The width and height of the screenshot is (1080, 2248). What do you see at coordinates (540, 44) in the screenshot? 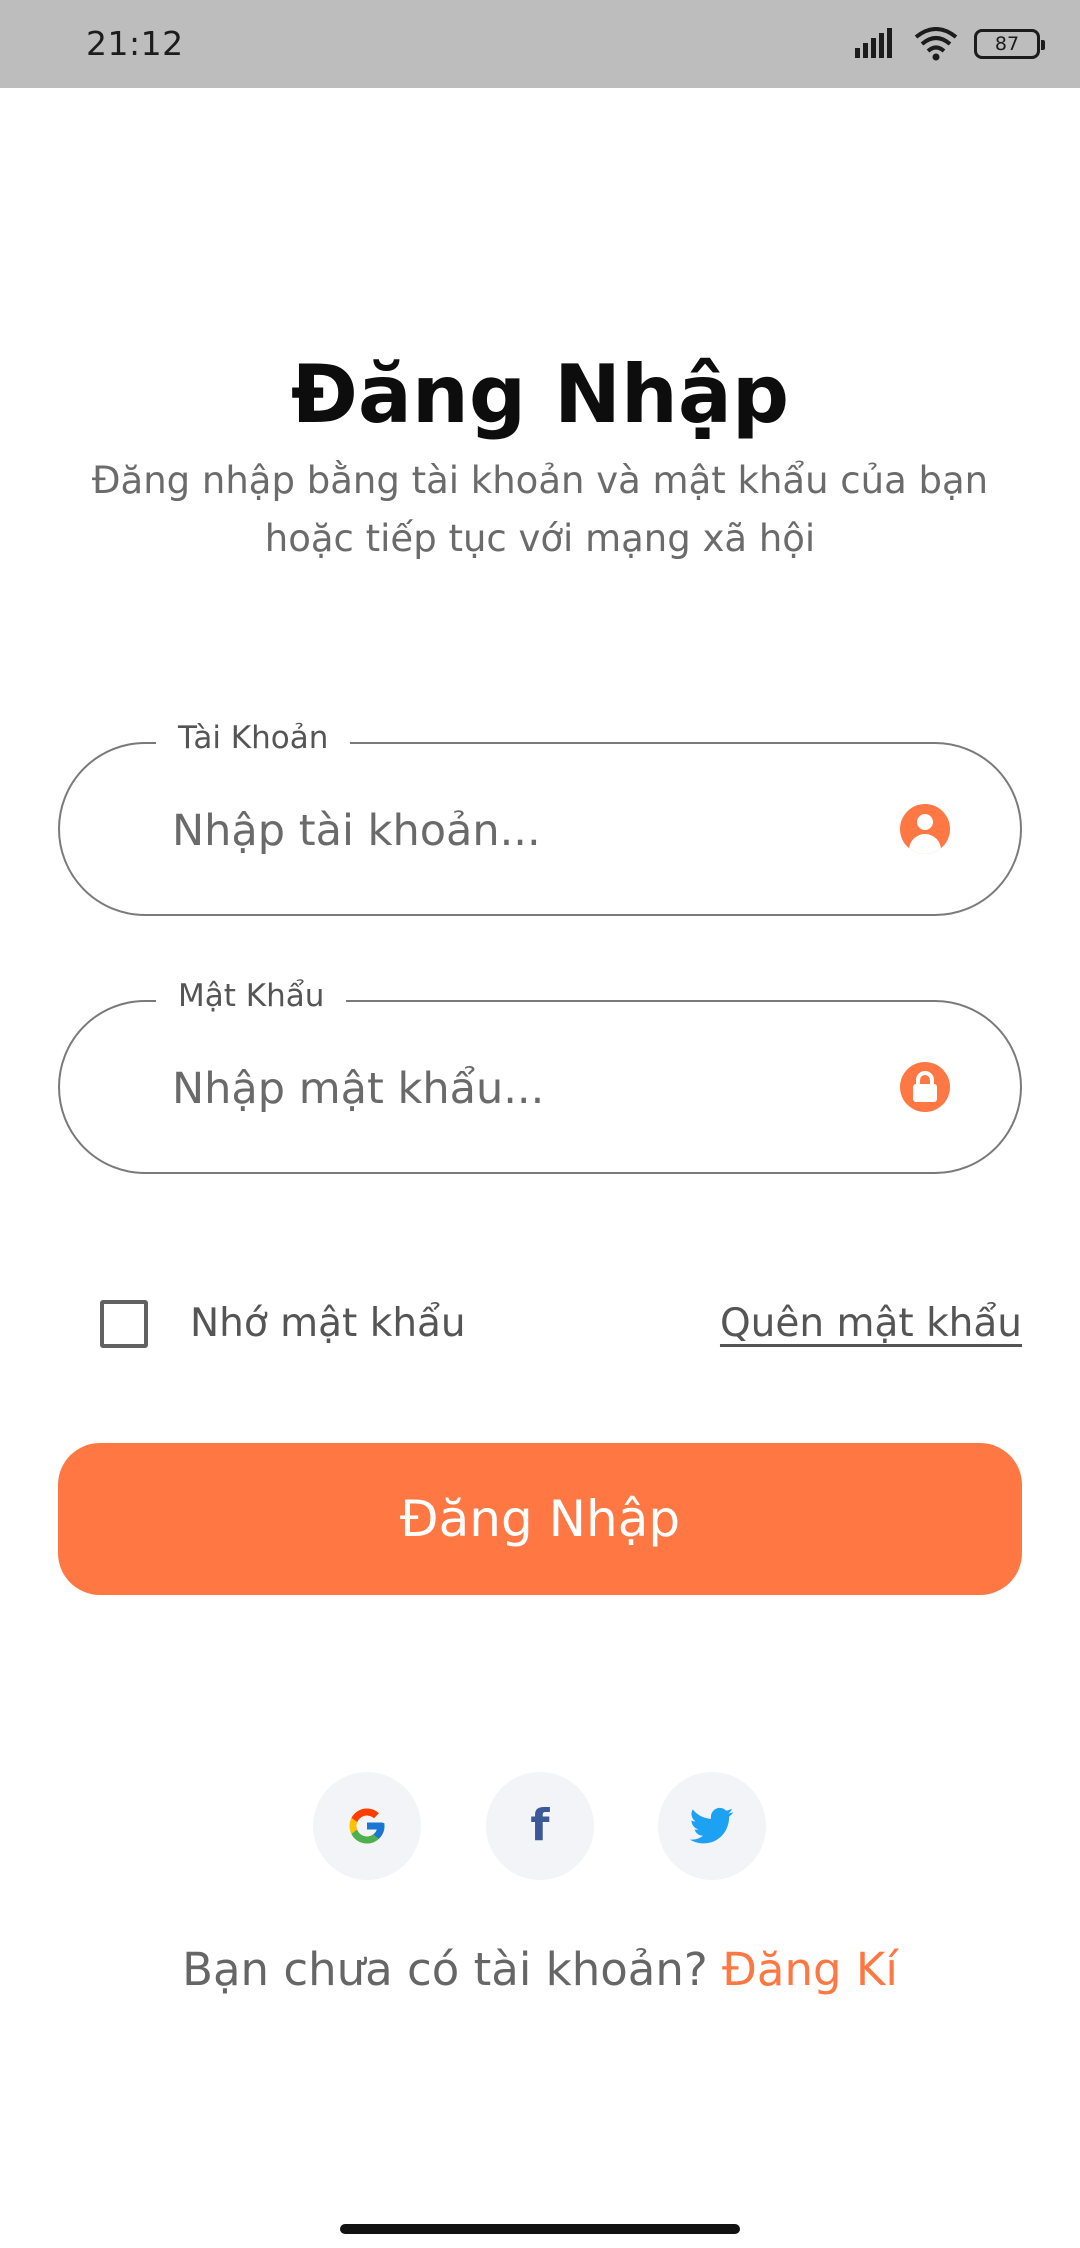
I see `status-bar: 21:12 87` at bounding box center [540, 44].